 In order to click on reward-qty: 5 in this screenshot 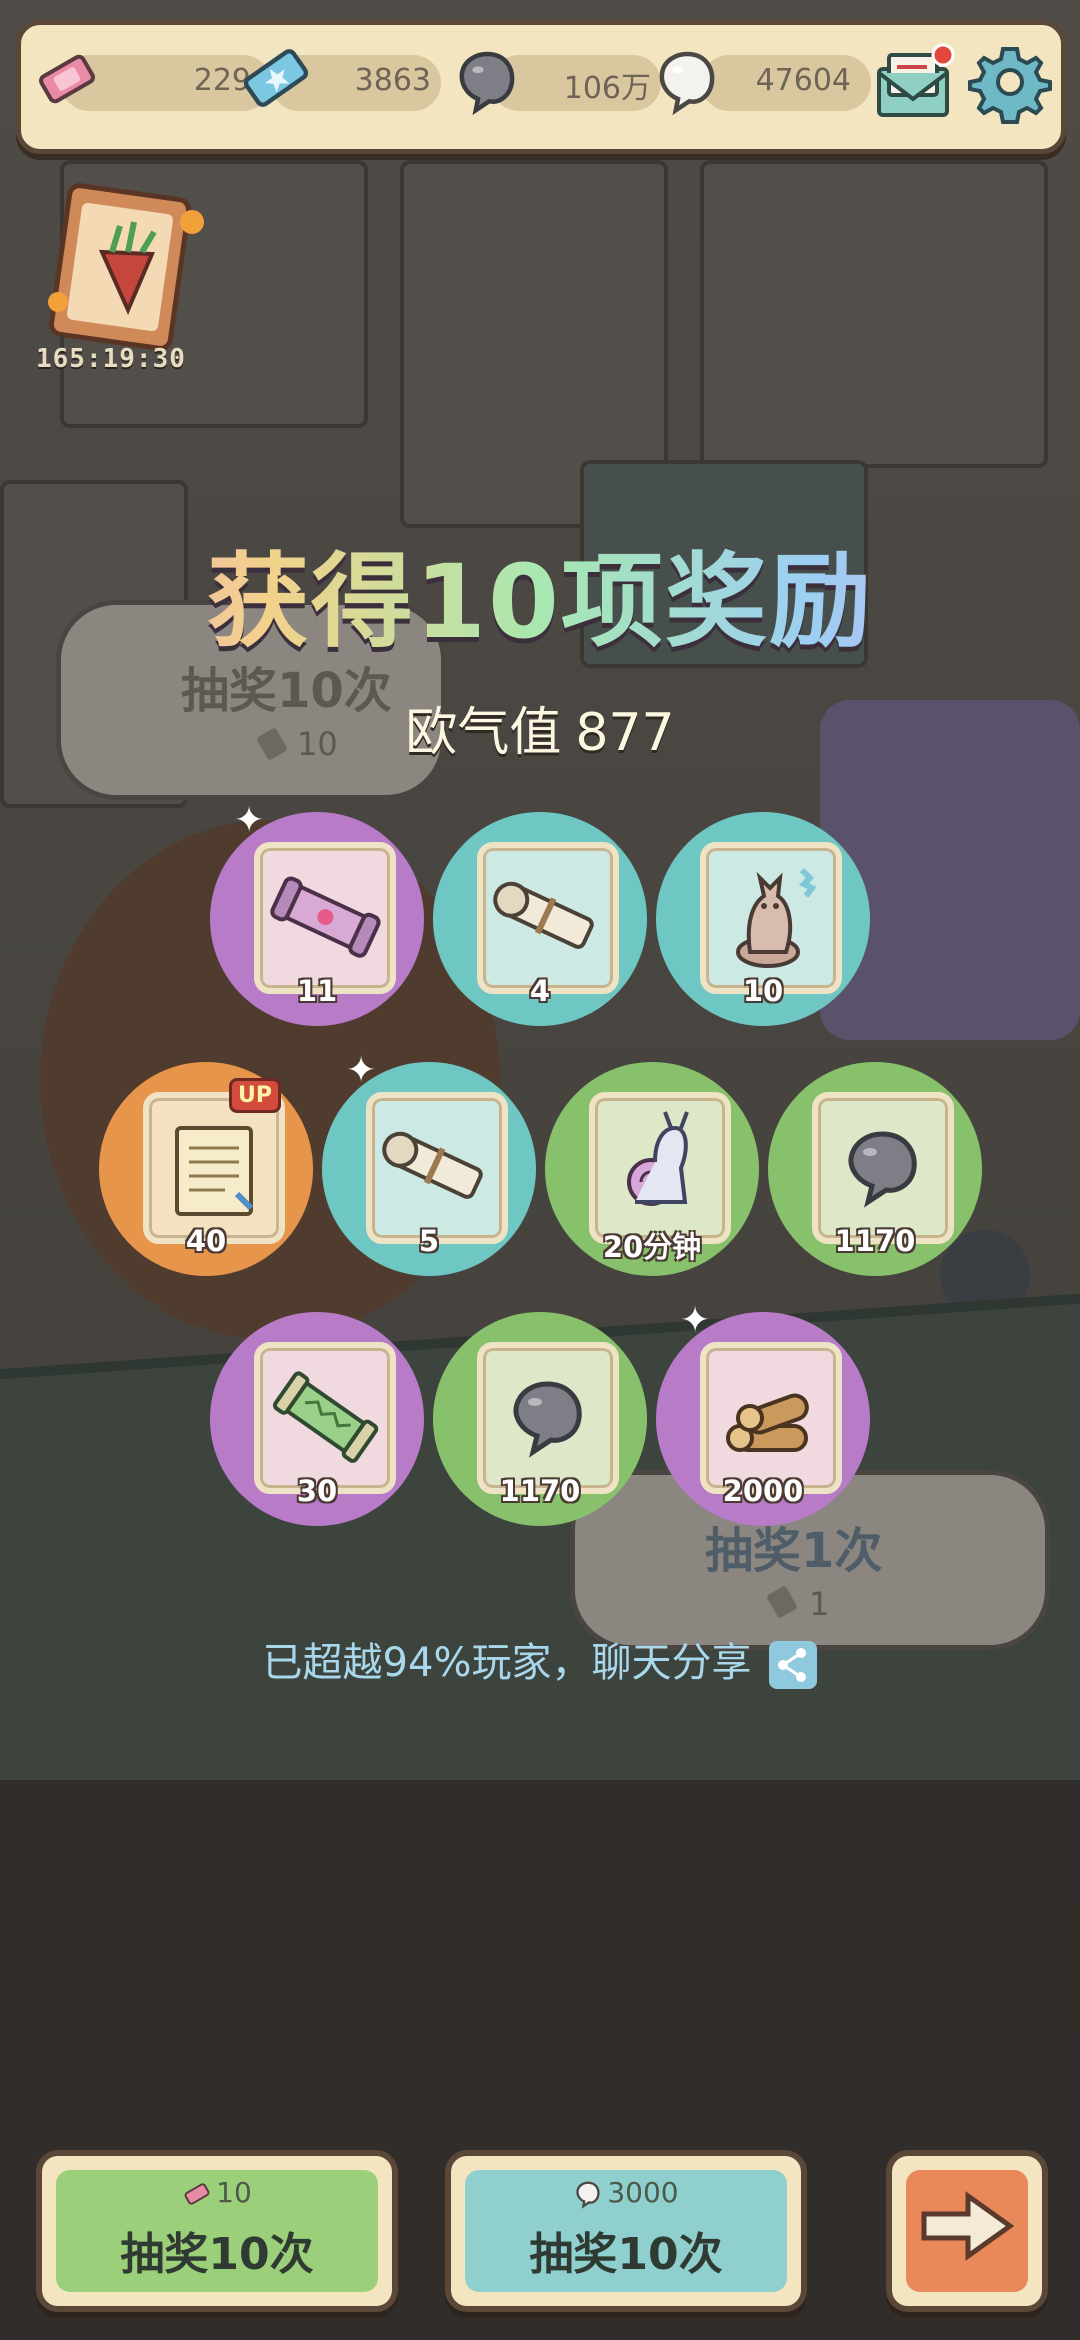, I will do `click(429, 1241)`.